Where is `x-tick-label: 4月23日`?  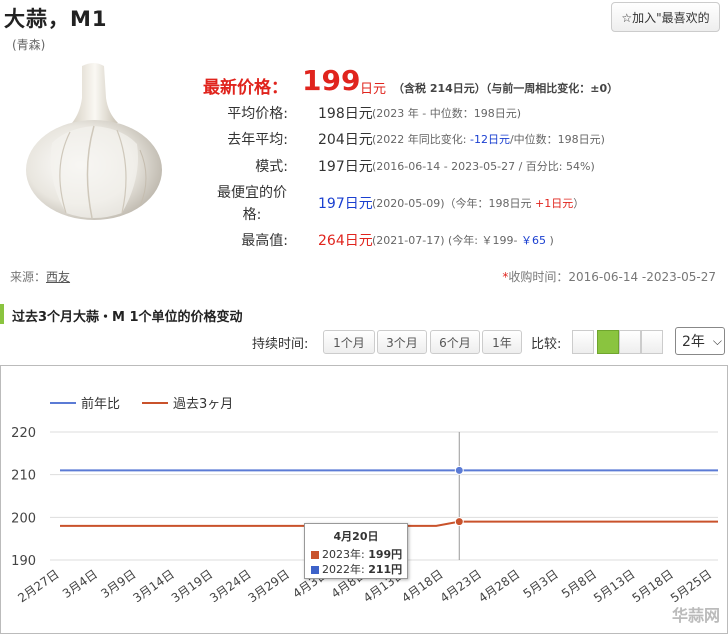 x-tick-label: 4月23日 is located at coordinates (461, 586).